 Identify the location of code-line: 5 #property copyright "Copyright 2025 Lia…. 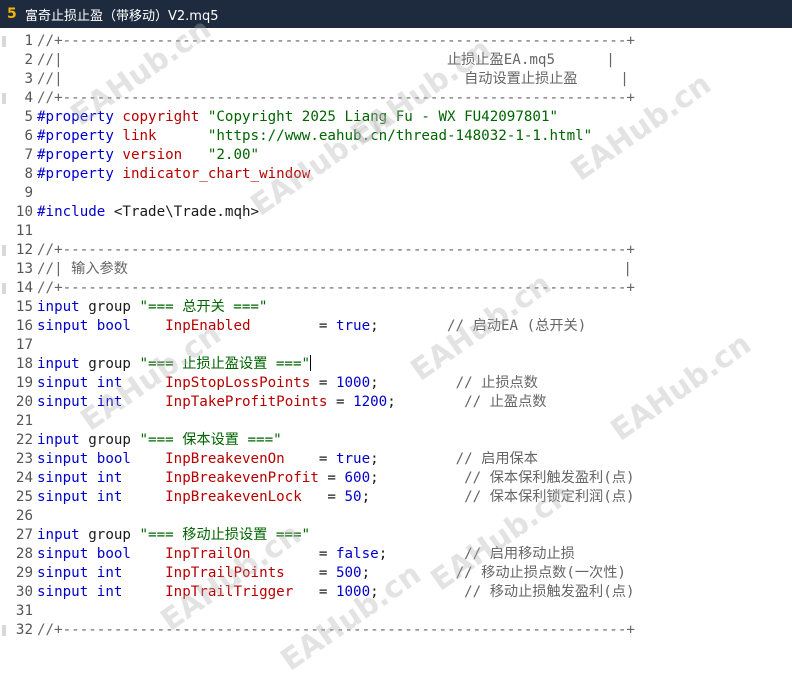
(396, 117).